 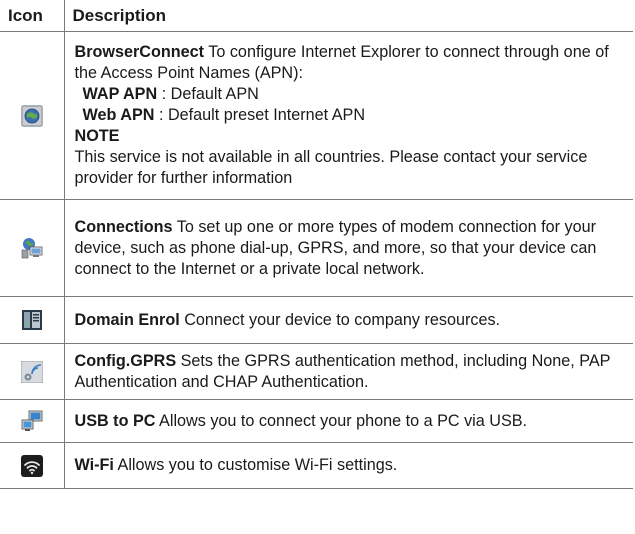 I want to click on list-item: WAP APN : Default APN, so click(x=351, y=94).